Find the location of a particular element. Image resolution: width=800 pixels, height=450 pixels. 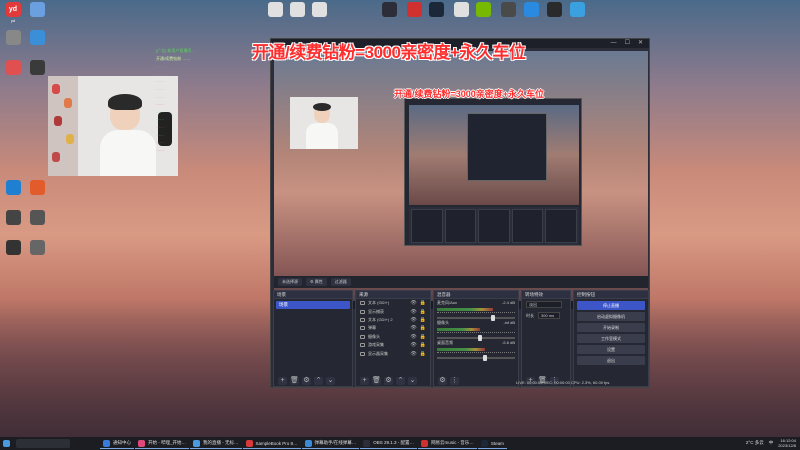

scene-item: 场景 is located at coordinates (313, 305).